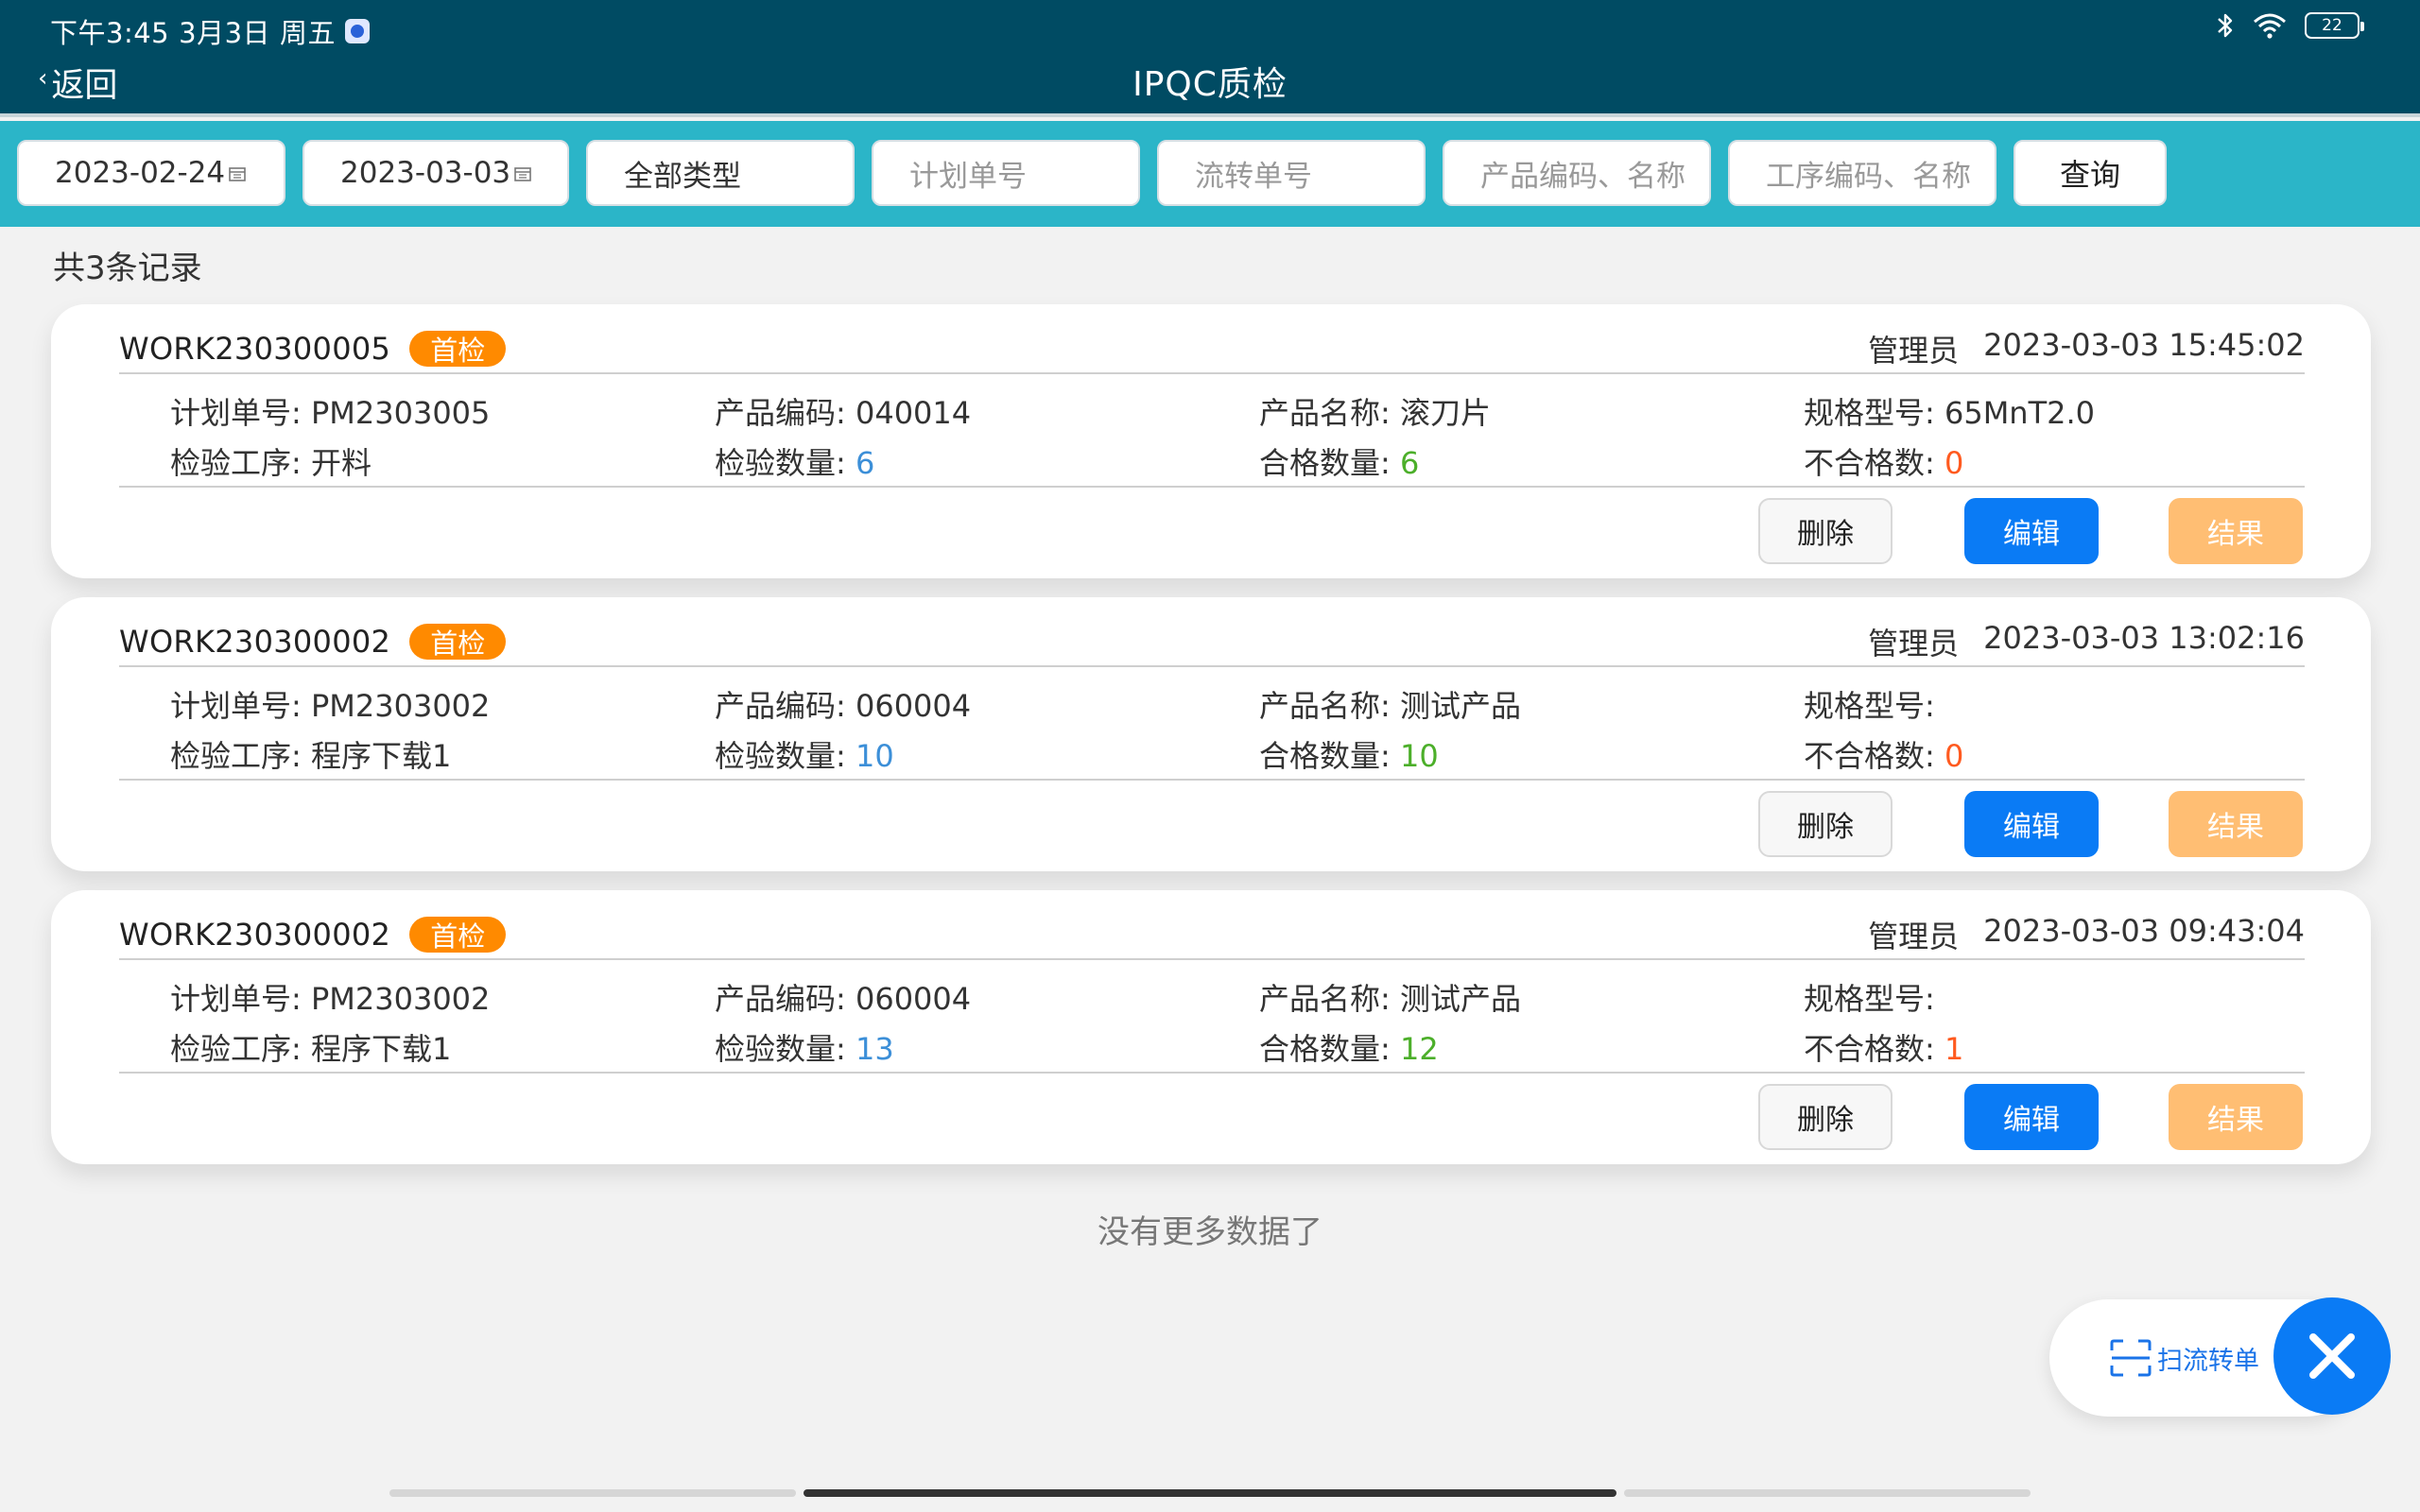 This screenshot has height=1512, width=2420. What do you see at coordinates (1325, 1049) in the screenshot?
I see `pass-qty-label: 合格数量:` at bounding box center [1325, 1049].